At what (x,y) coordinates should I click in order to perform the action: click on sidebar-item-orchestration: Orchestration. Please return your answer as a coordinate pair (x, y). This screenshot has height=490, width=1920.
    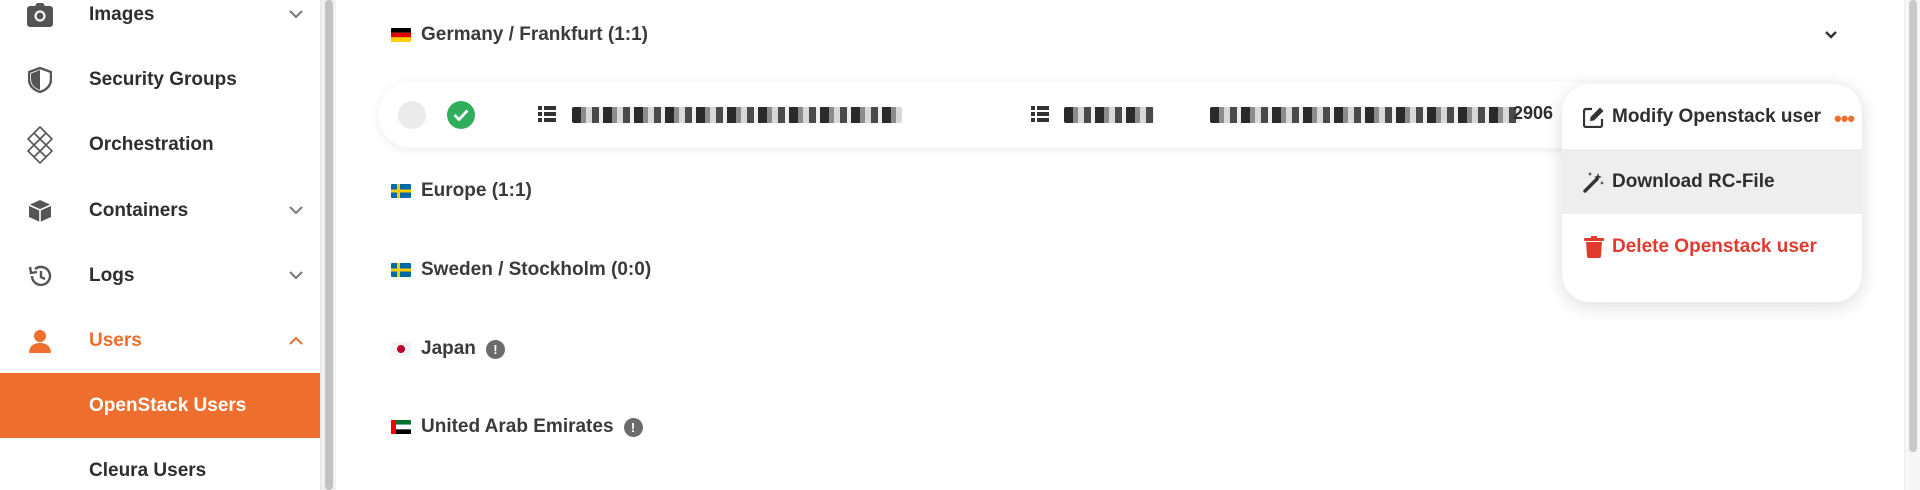
    Looking at the image, I should click on (160, 144).